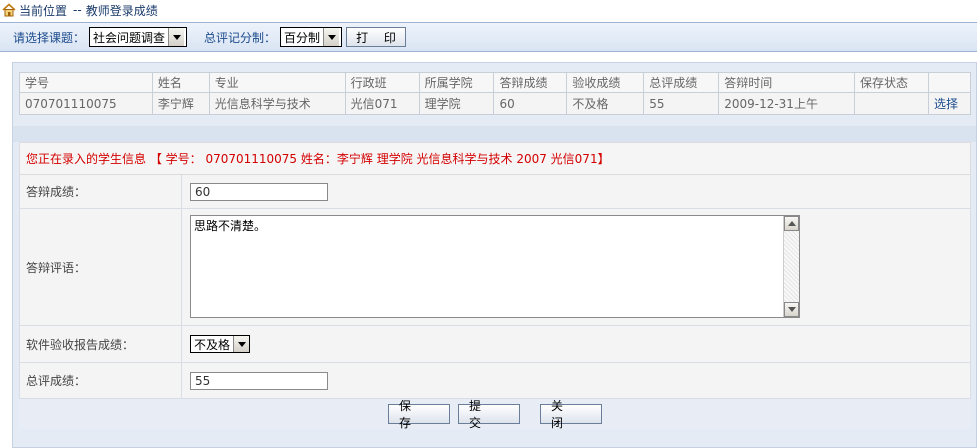  What do you see at coordinates (382, 82) in the screenshot?
I see `col-header-class: 行政班` at bounding box center [382, 82].